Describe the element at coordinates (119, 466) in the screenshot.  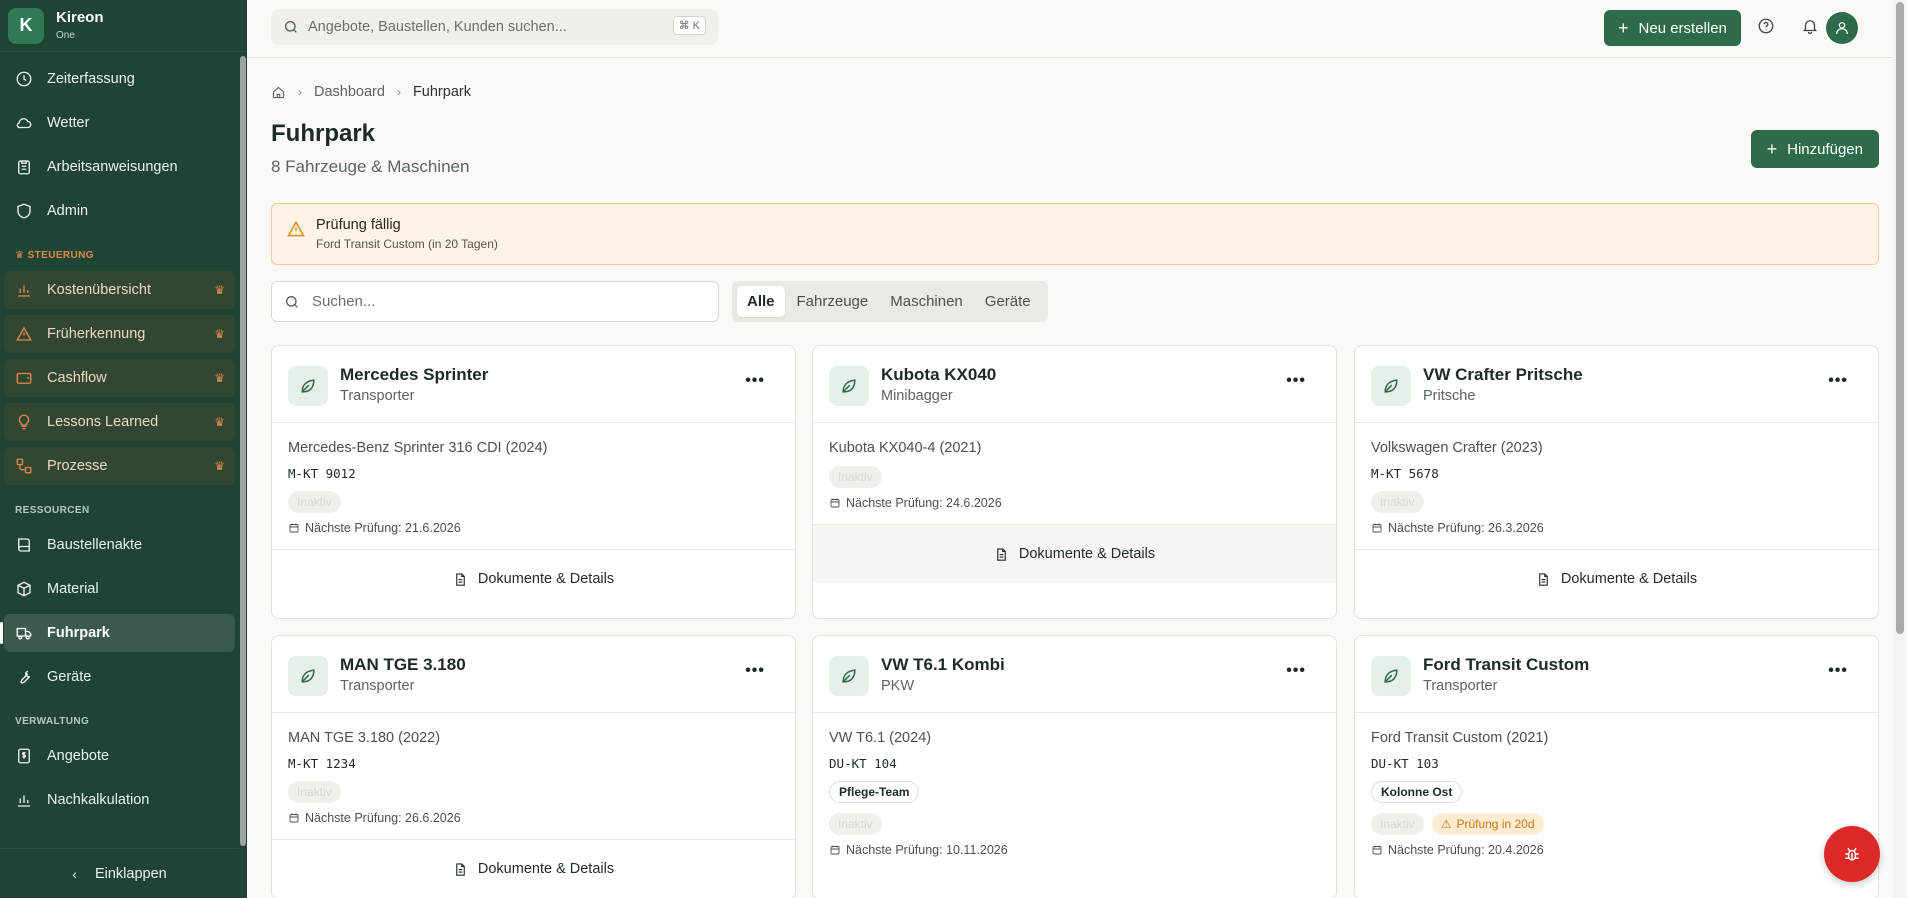
I see `sidebar-item-prozesse: Prozesse ♛` at that location.